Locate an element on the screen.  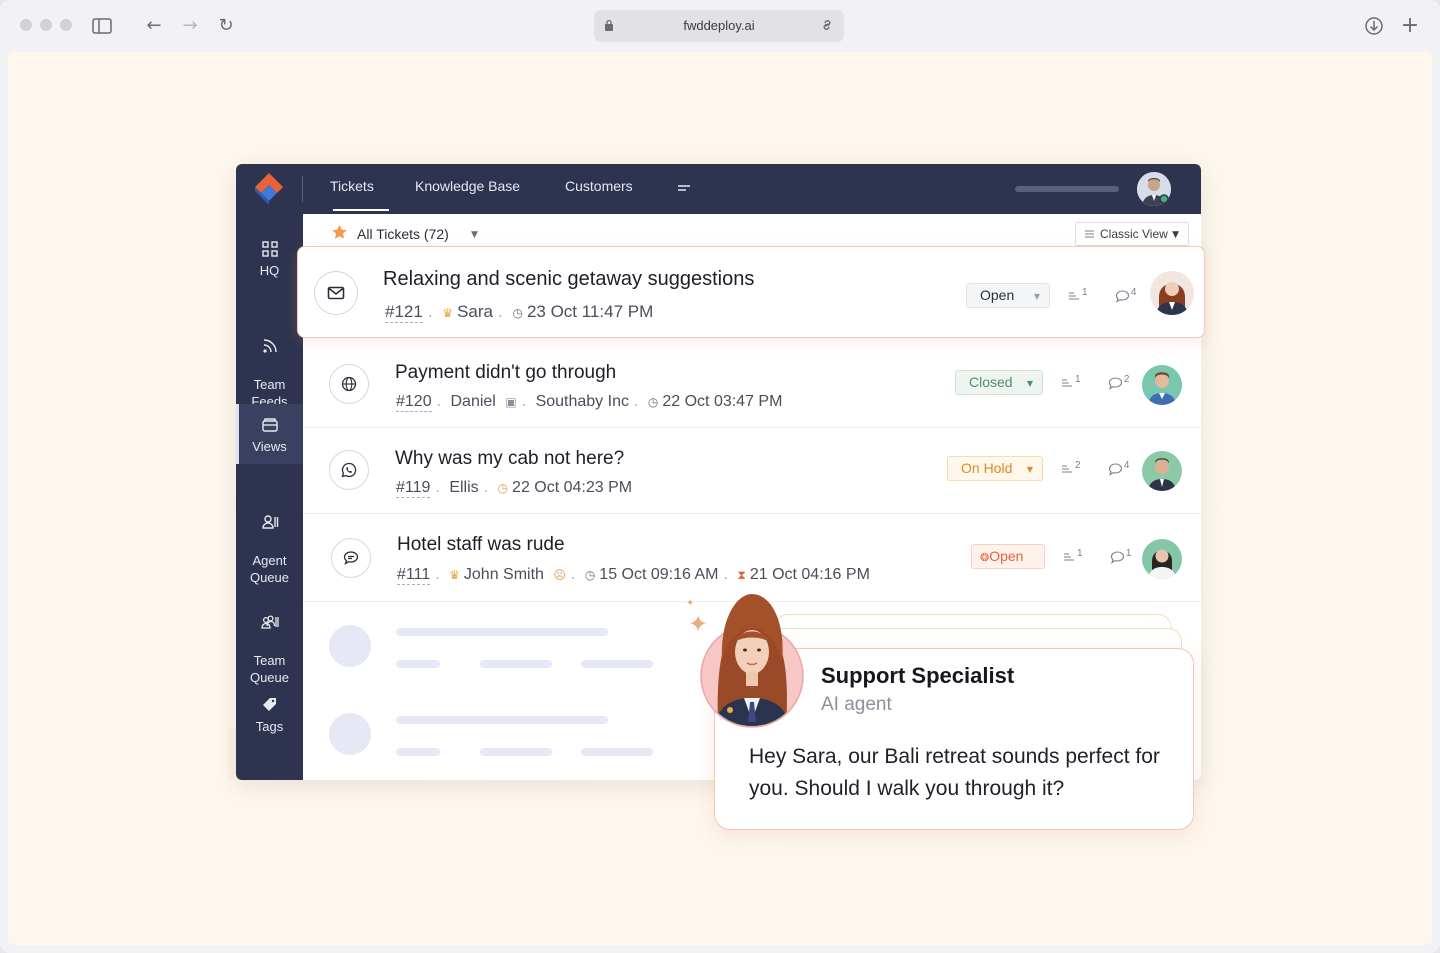
tab-knowledge-base: Knowledge Base is located at coordinates (467, 186).